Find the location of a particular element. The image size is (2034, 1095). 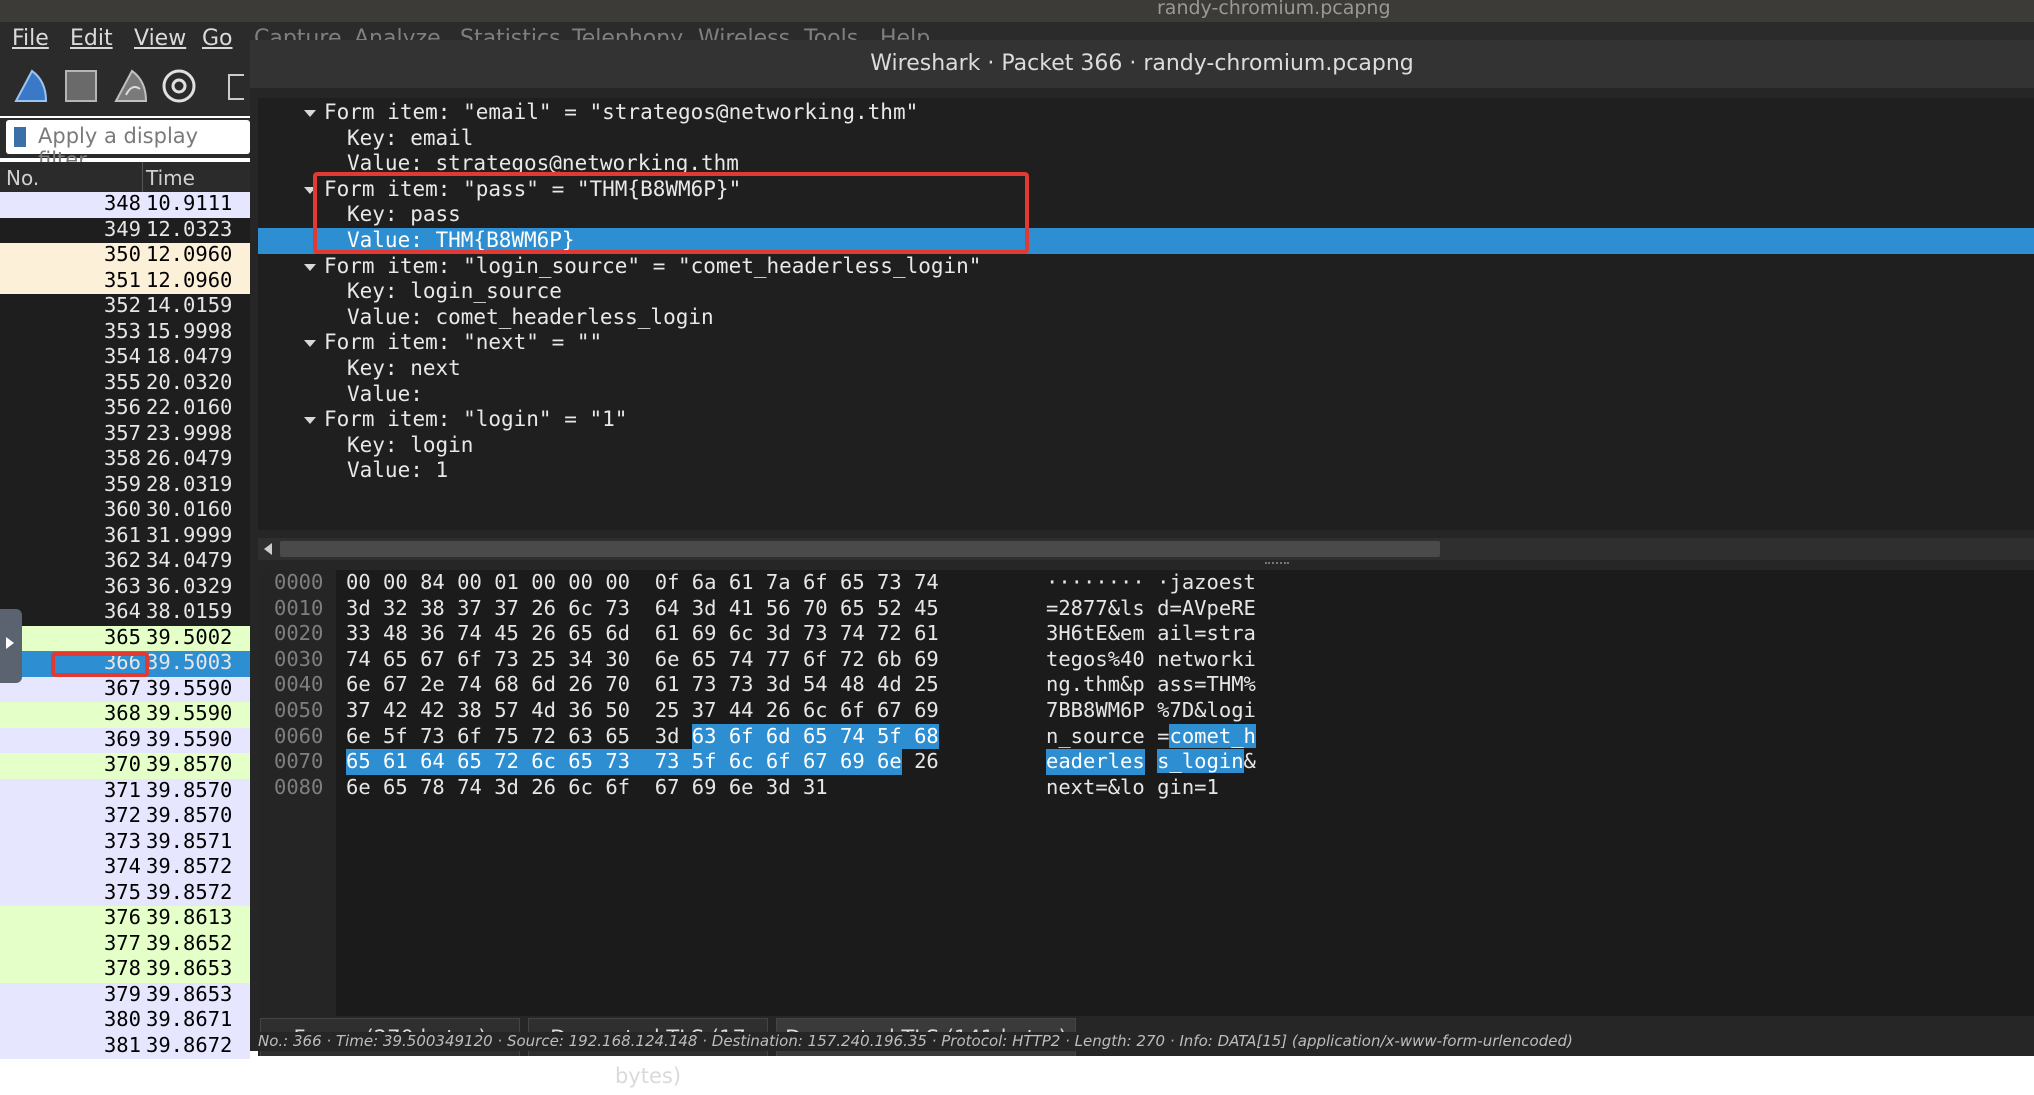

tree-leaf: Value: comet_headerless_login is located at coordinates (1146, 318).